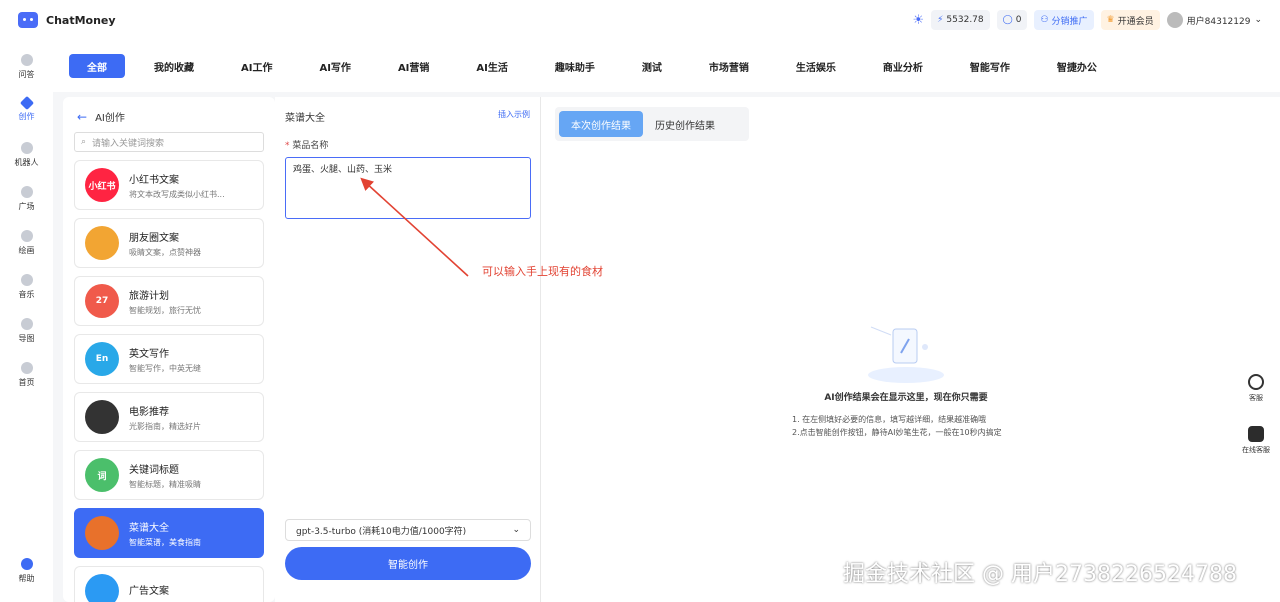 Image resolution: width=1280 pixels, height=602 pixels. Describe the element at coordinates (685, 124) in the screenshot. I see `tab-history-result: 历史创作结果` at that location.